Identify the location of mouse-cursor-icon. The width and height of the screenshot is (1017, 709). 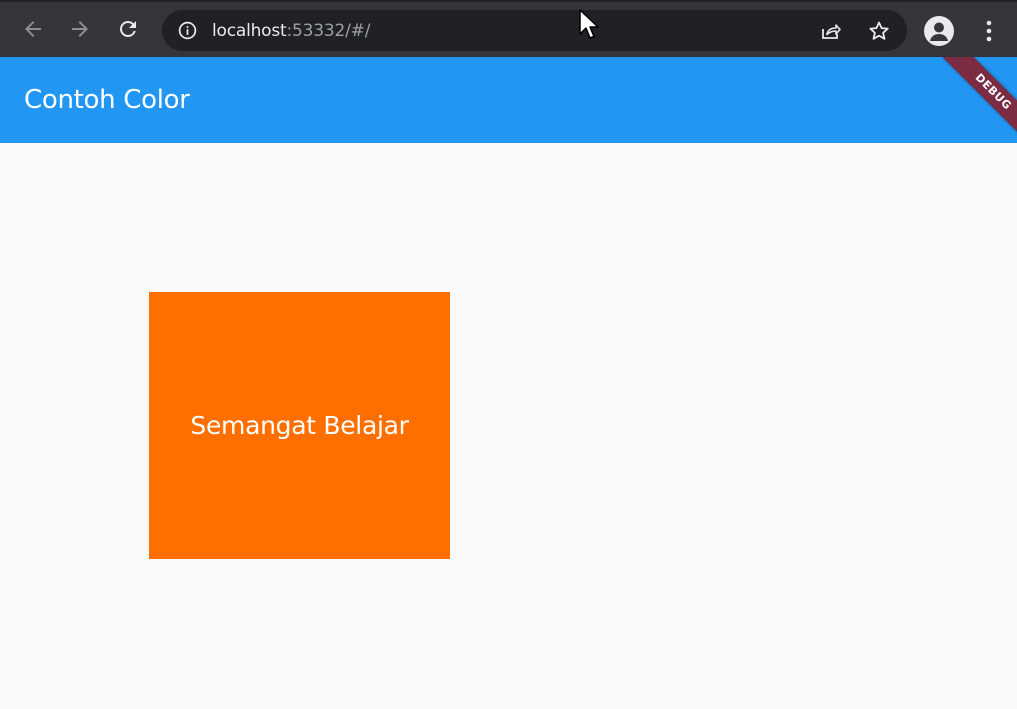
(589, 24).